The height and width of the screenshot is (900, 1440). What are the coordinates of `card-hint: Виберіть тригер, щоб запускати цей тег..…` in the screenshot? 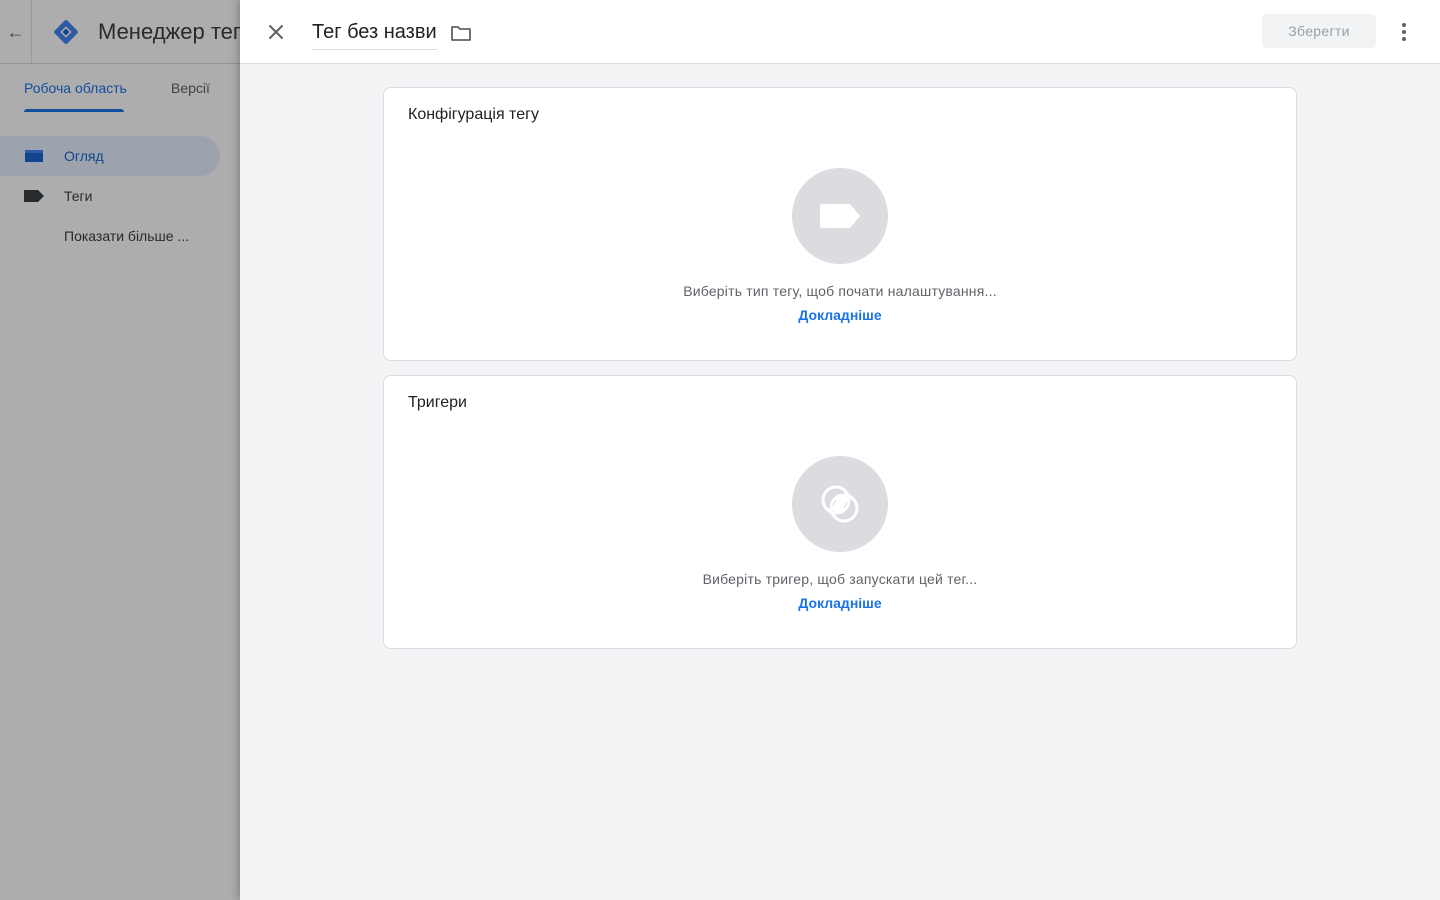 It's located at (840, 579).